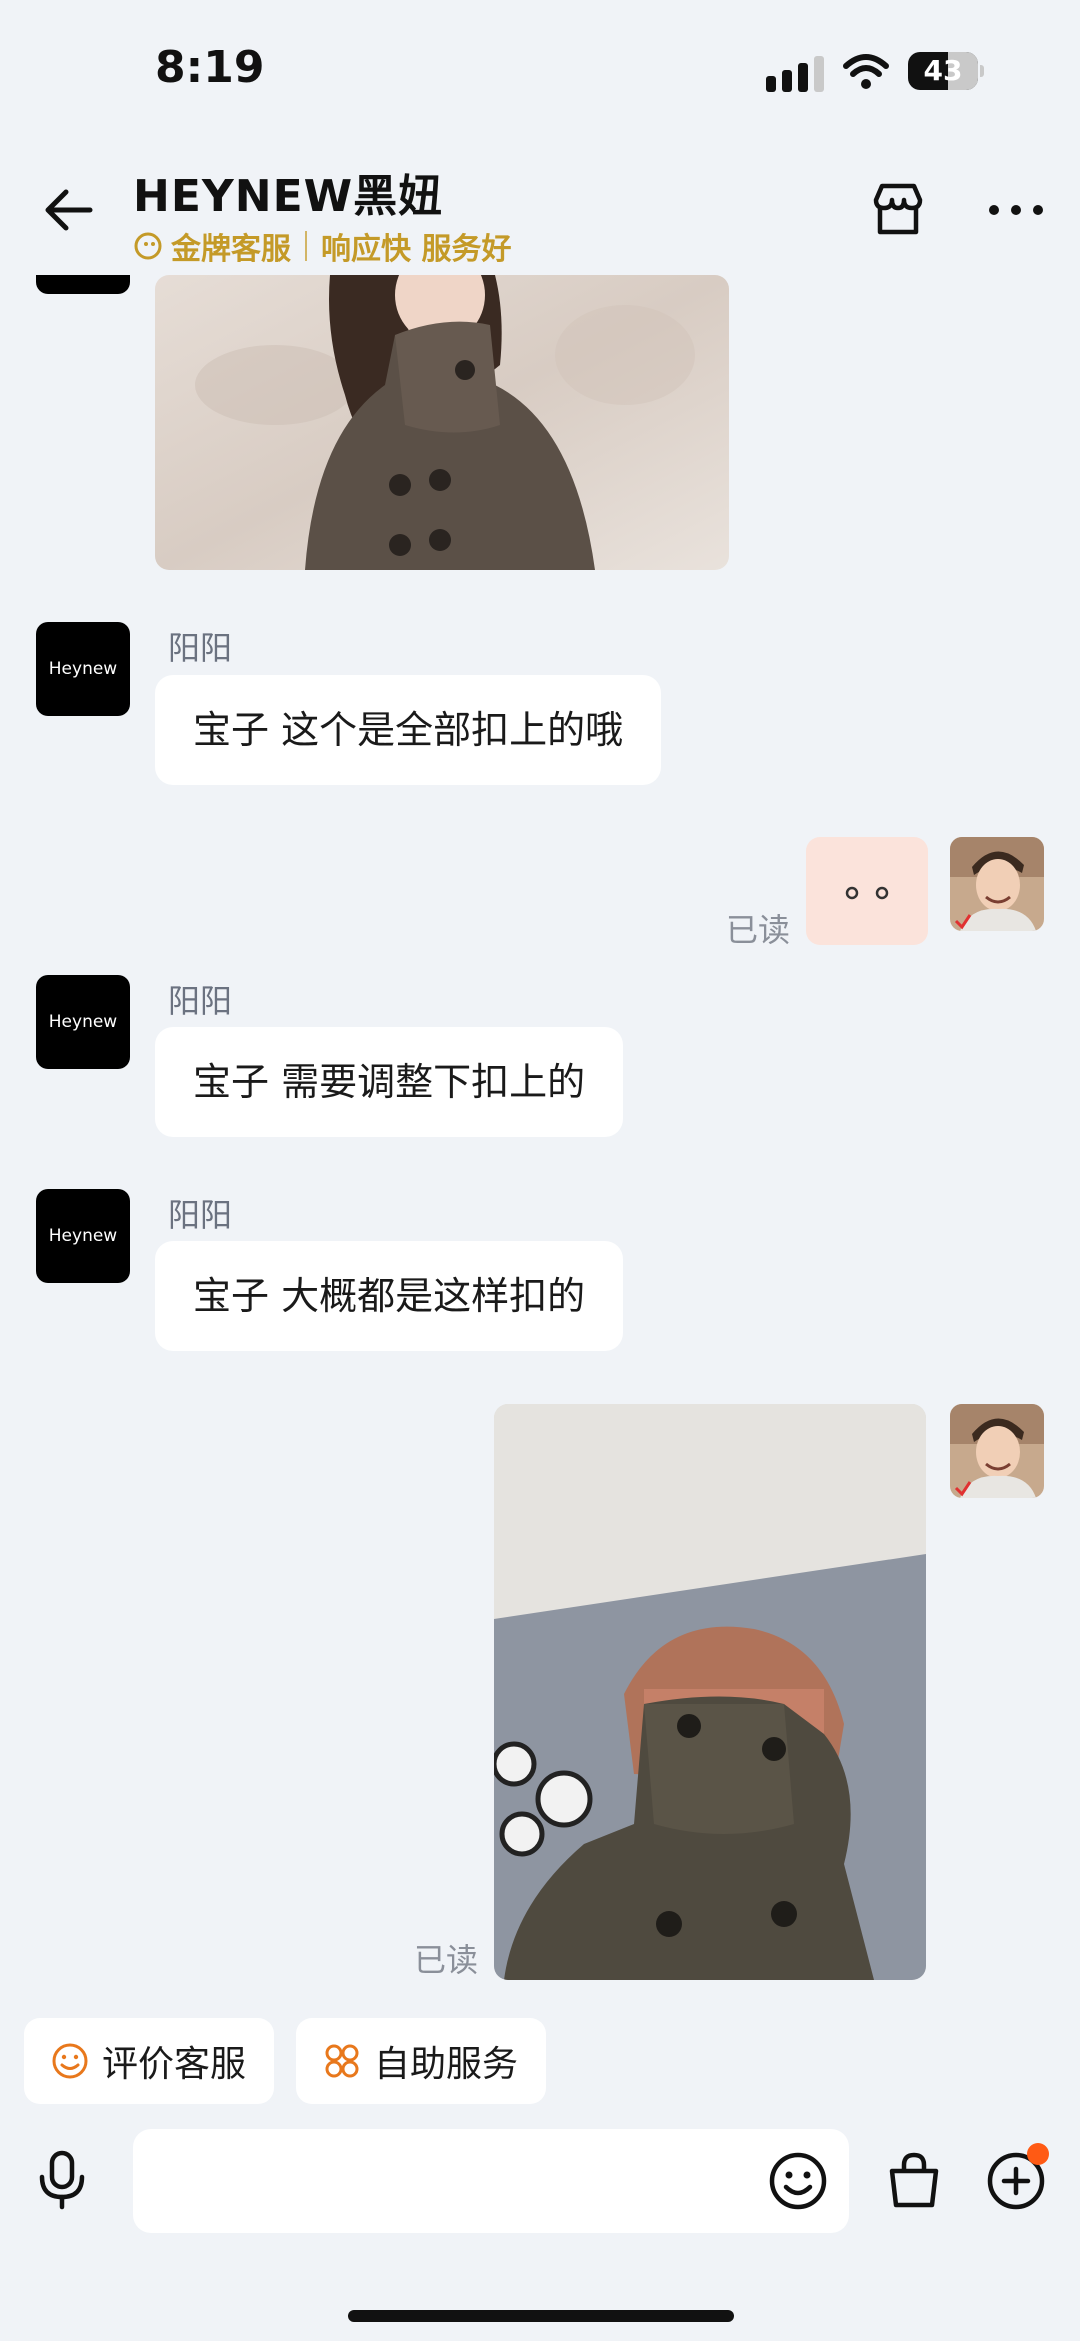  I want to click on chat-header: HEYNEW黑妞 金牌客服 响应快 服务好, so click(540, 212).